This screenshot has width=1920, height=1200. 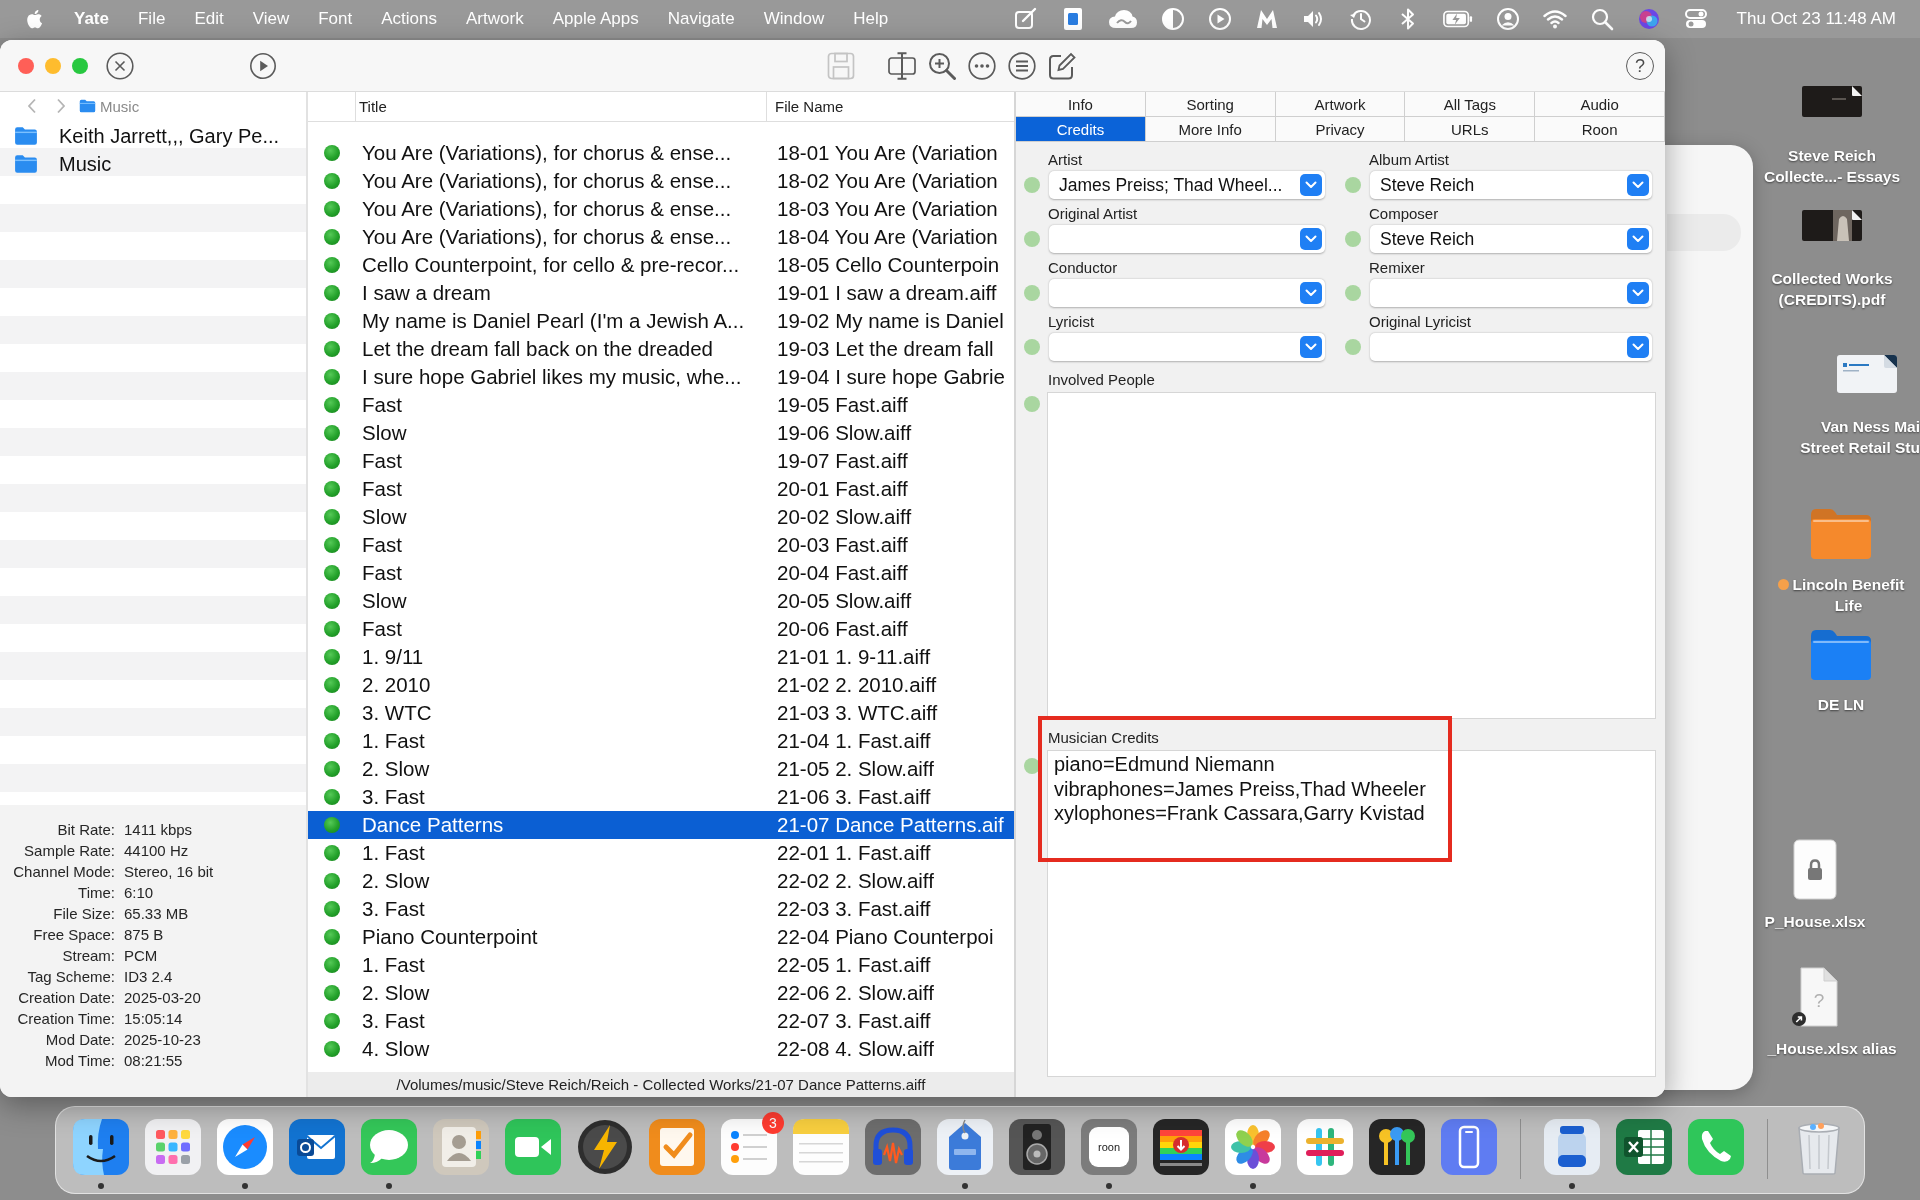 What do you see at coordinates (661, 825) in the screenshot?
I see `table-row: Dance Patterns 21-07 Dance Patterns.aif` at bounding box center [661, 825].